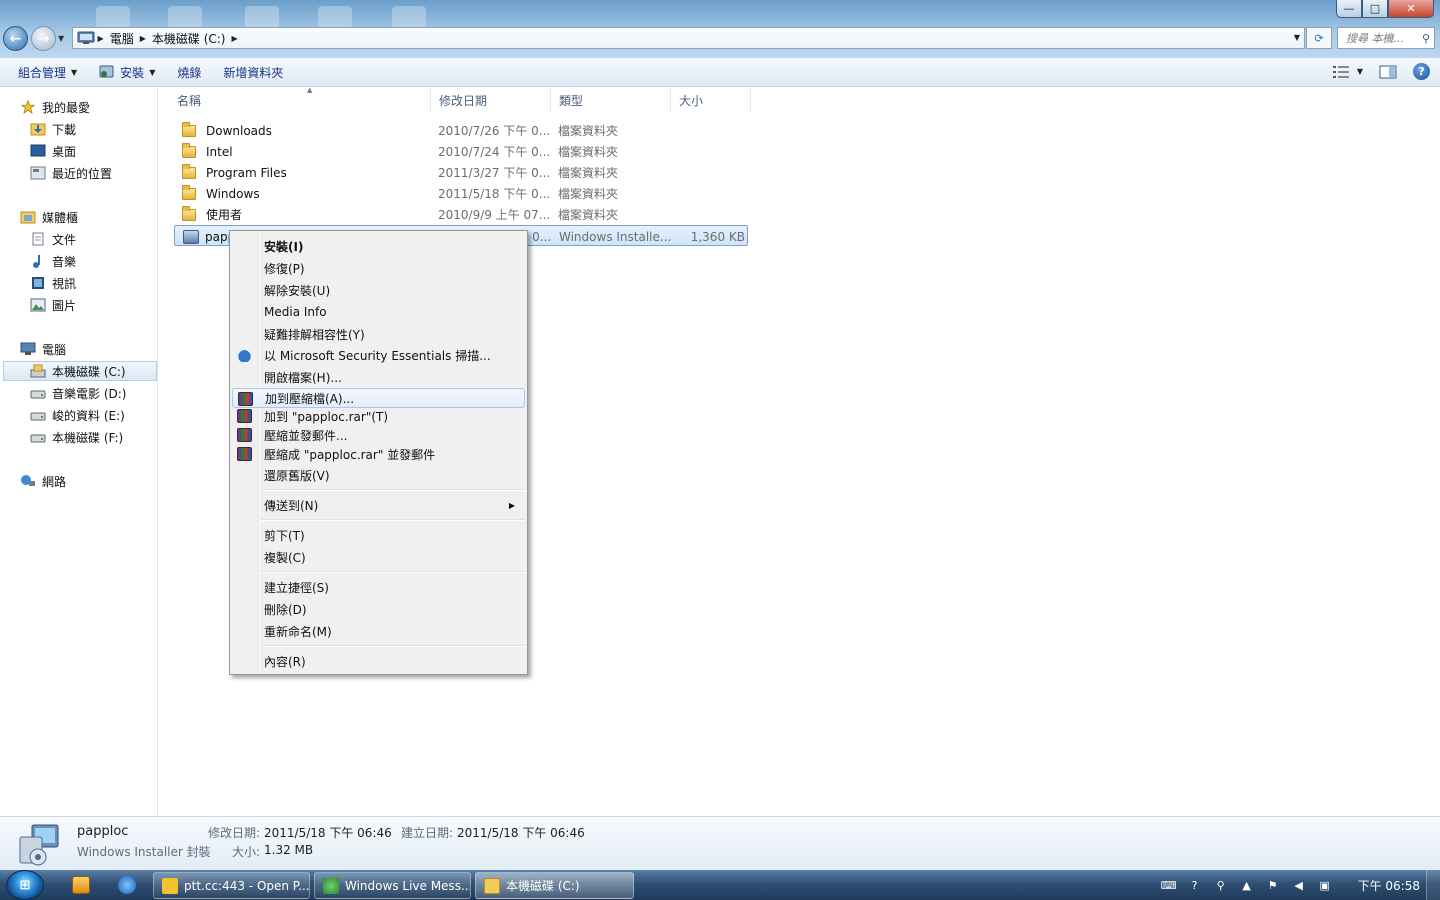  I want to click on menu-item-copy: 複製(C), so click(378, 557).